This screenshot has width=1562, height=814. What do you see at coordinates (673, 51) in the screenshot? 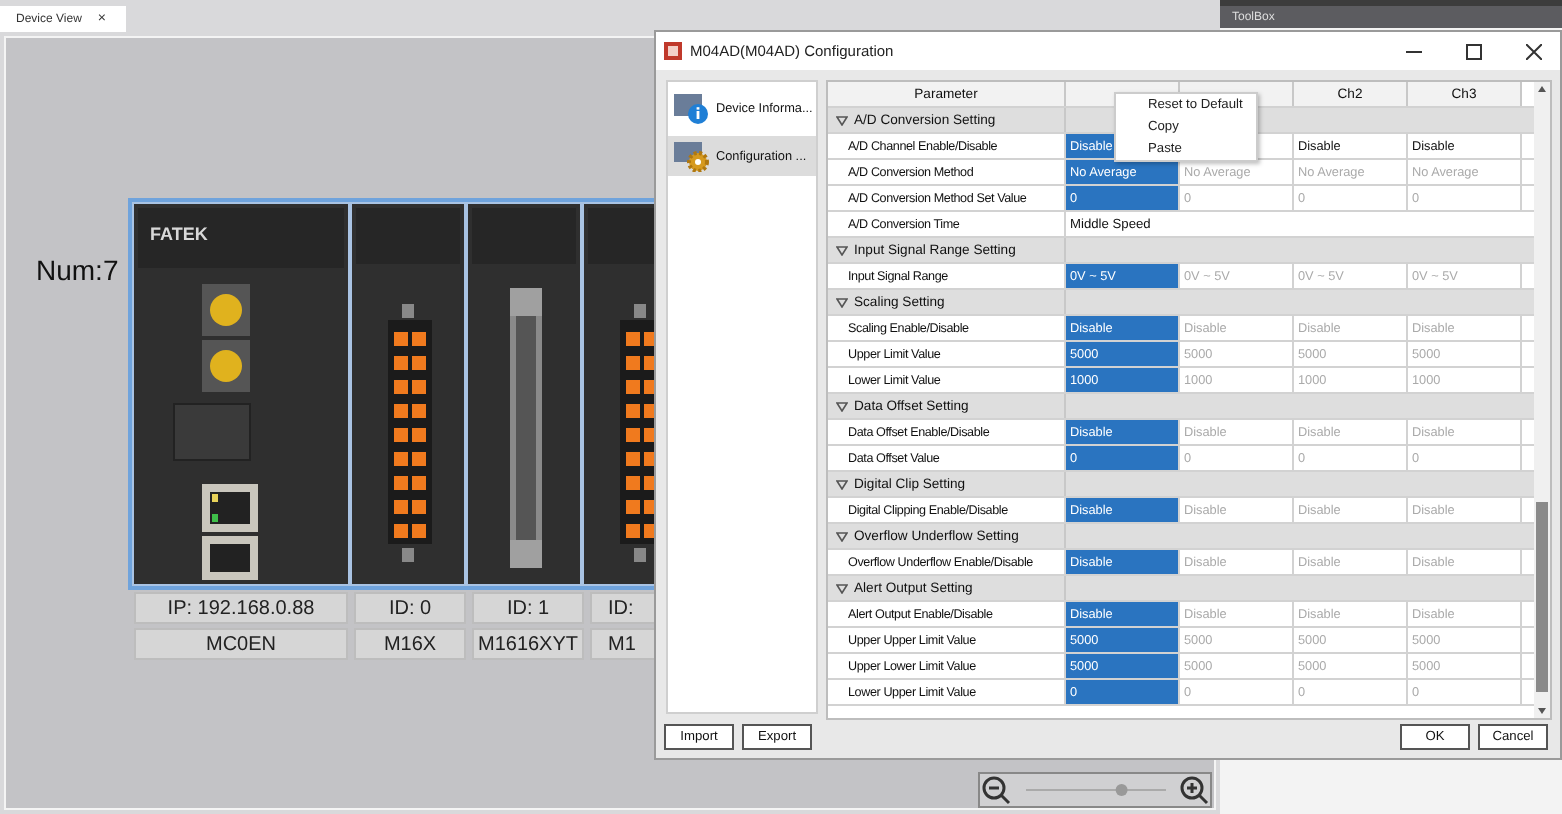
I see `app-icon` at bounding box center [673, 51].